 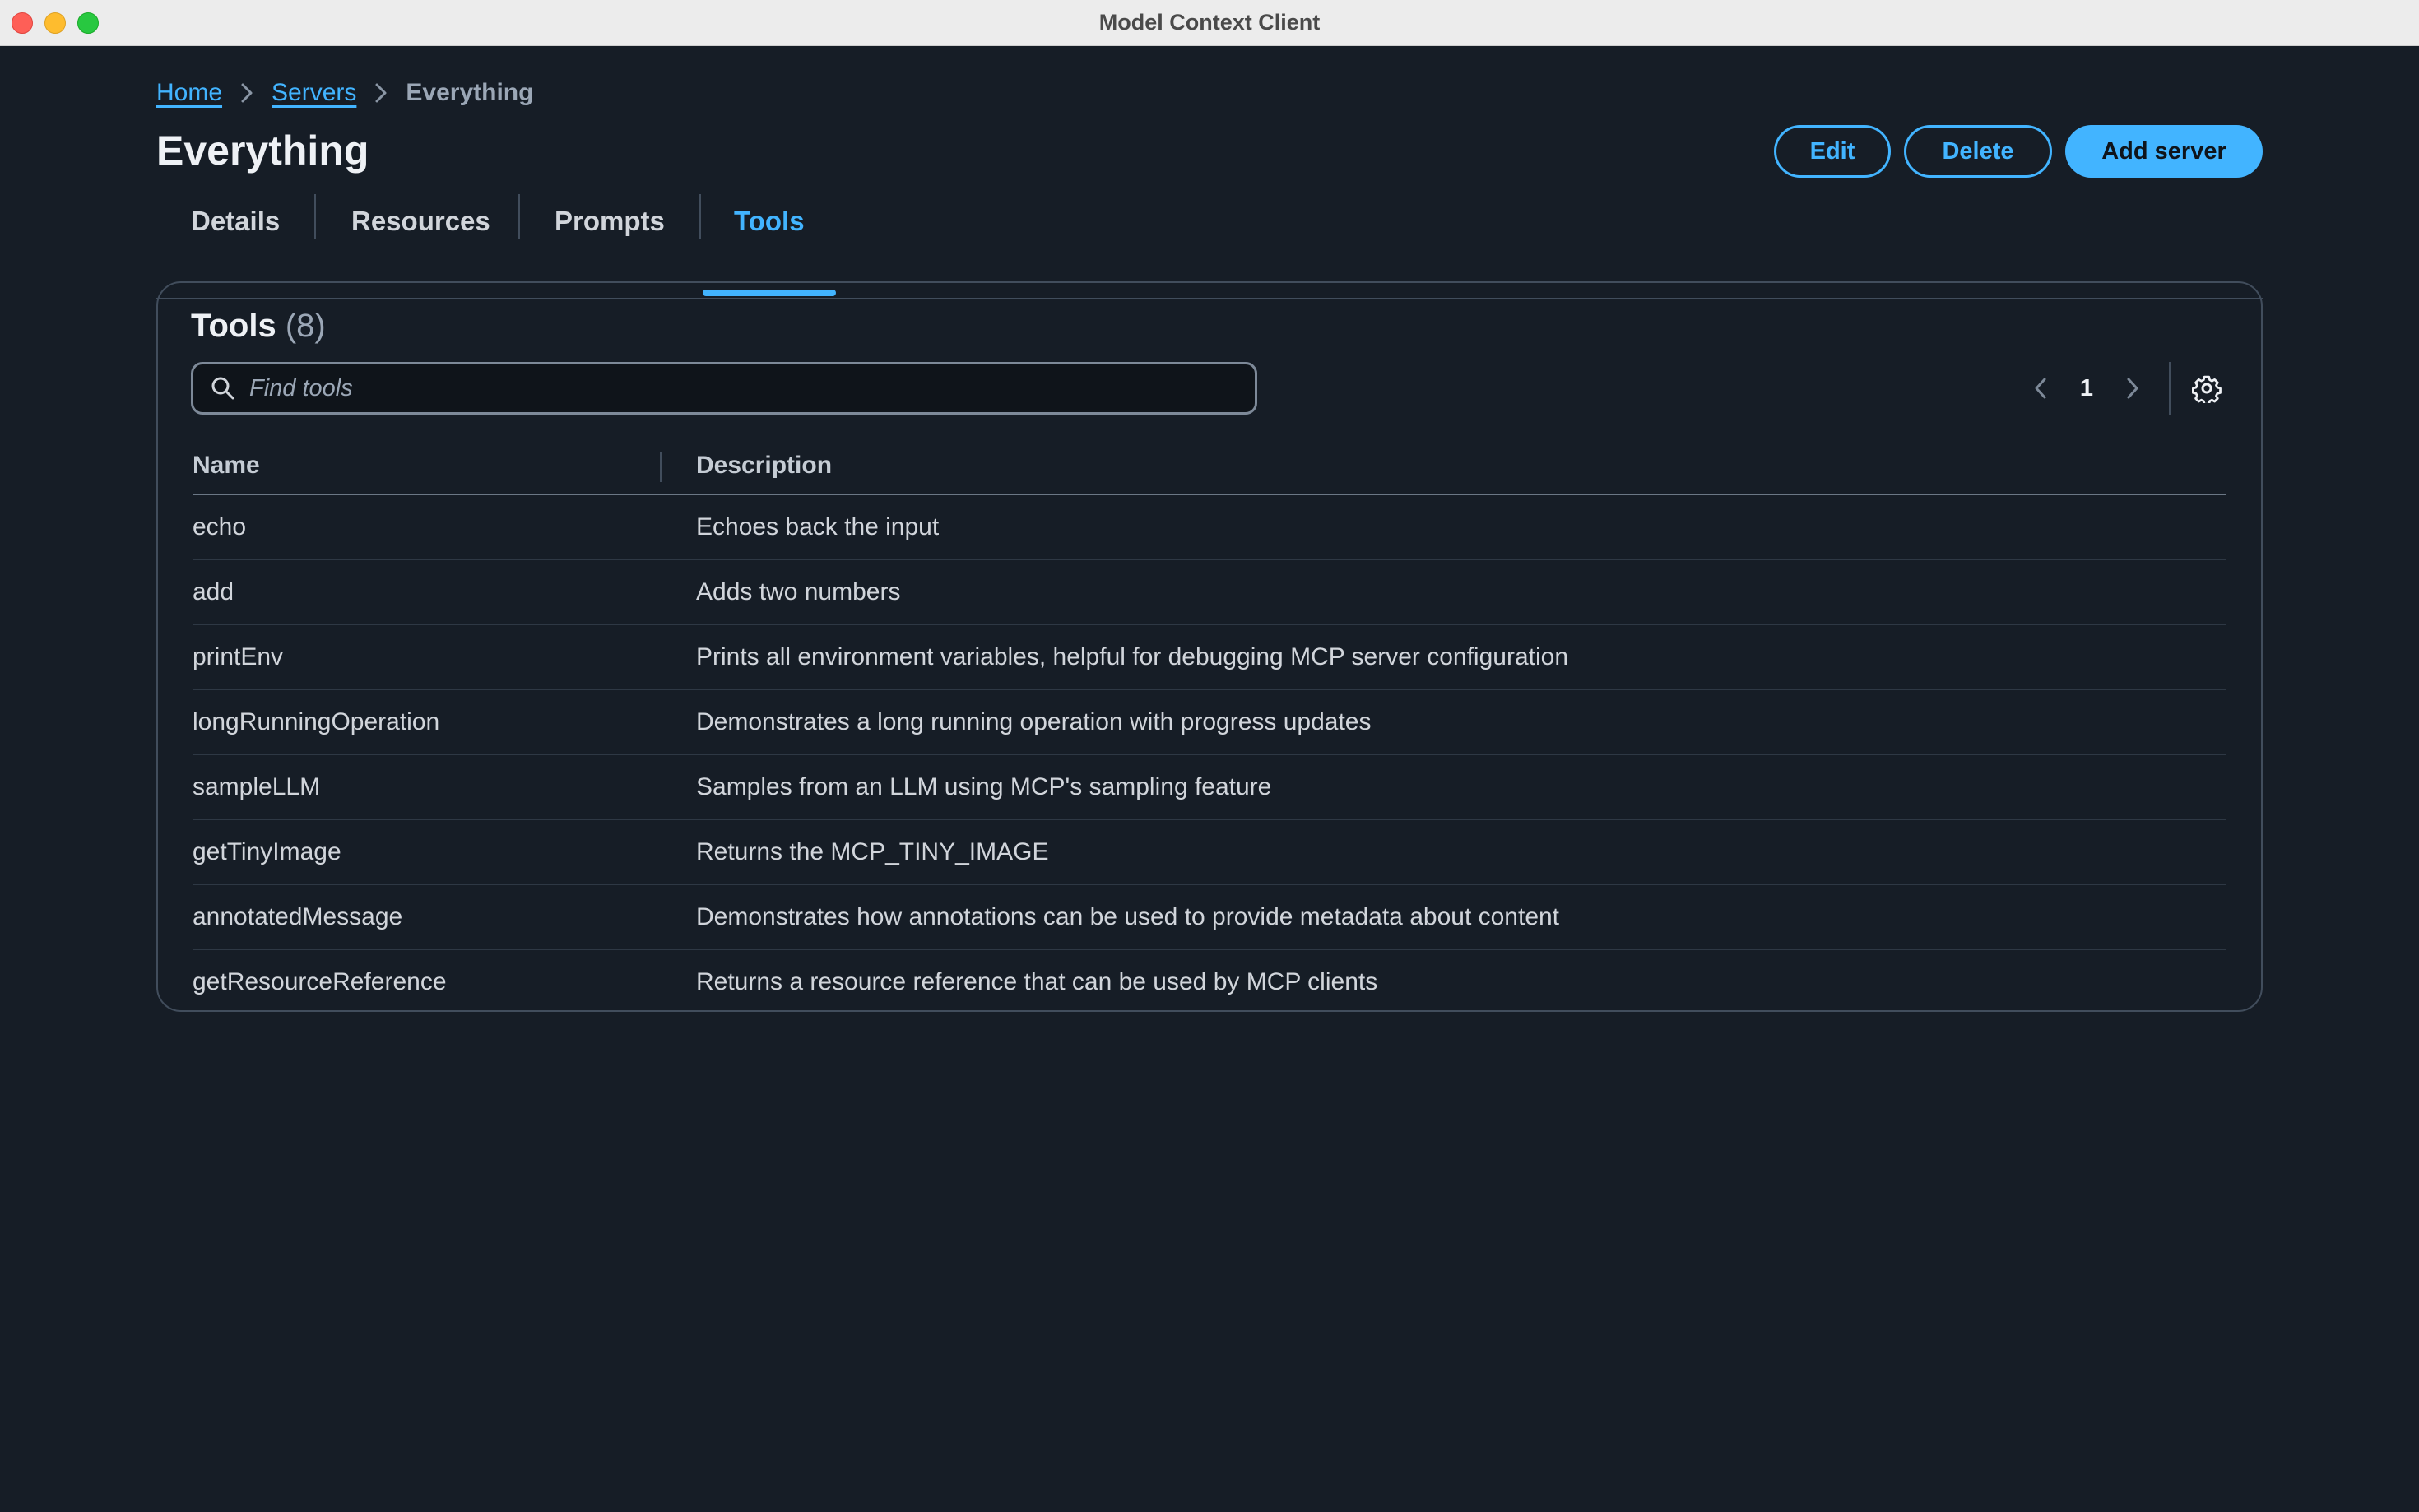 I want to click on search-icon, so click(x=221, y=388).